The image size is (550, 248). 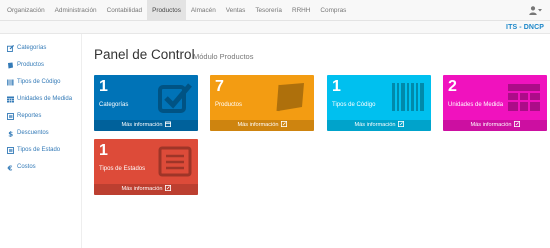 I want to click on menu-item-administracion: Administración, so click(x=76, y=10).